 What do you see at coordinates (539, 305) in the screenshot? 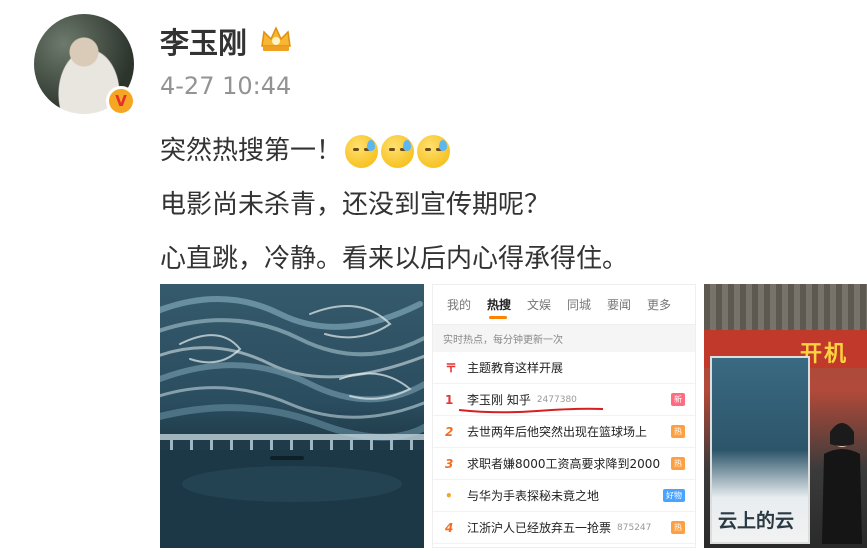
I see `tab-entertainment: 文娱` at bounding box center [539, 305].